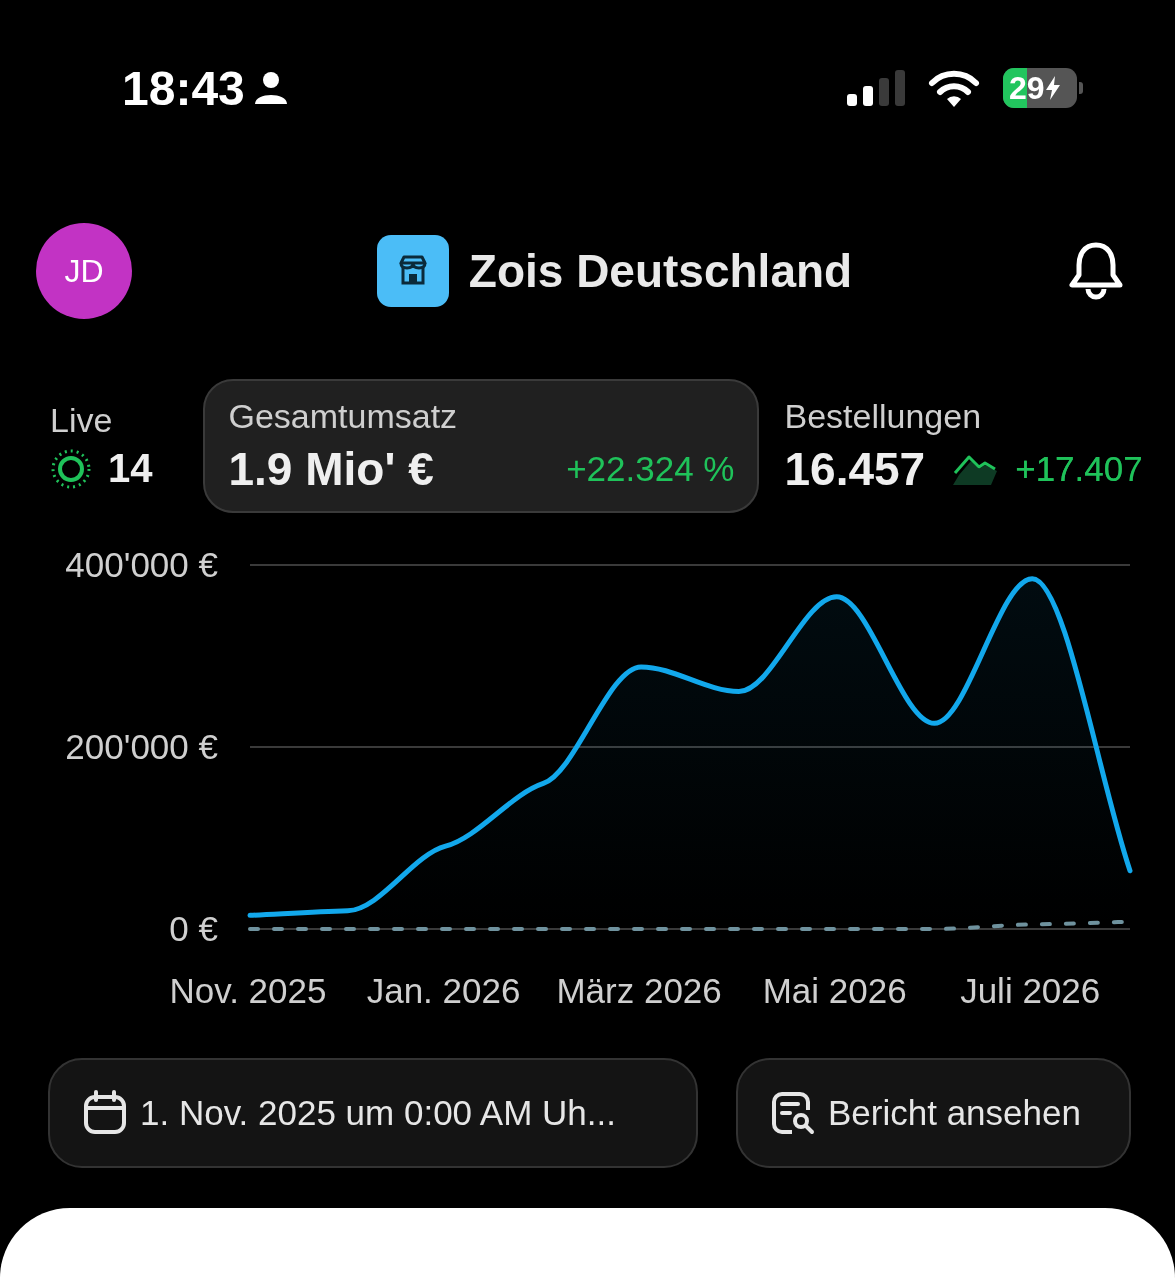  What do you see at coordinates (82, 420) in the screenshot?
I see `metric-label: Live` at bounding box center [82, 420].